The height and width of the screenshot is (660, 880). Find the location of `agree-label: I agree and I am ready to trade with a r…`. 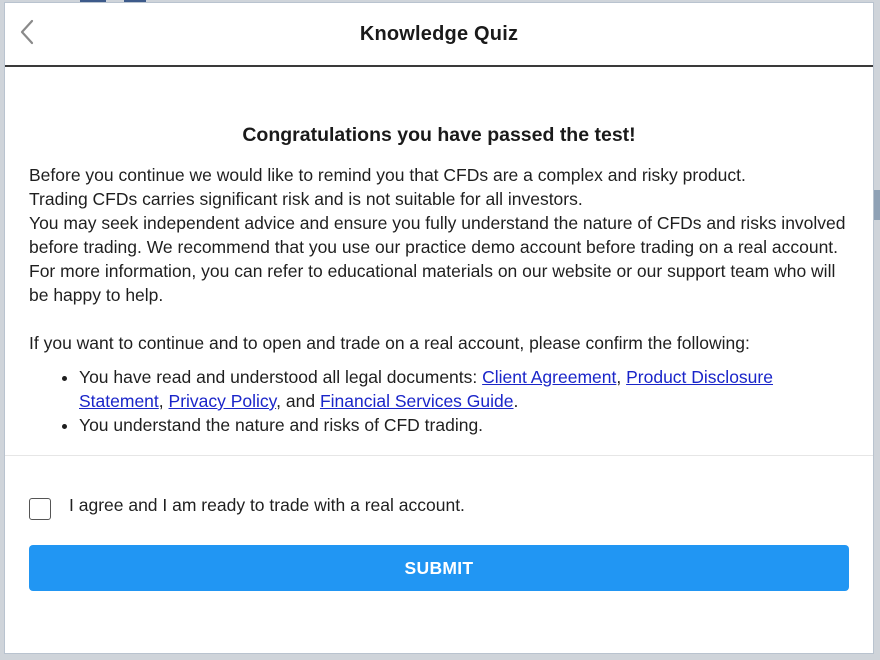

agree-label: I agree and I am ready to trade with a r… is located at coordinates (267, 505).